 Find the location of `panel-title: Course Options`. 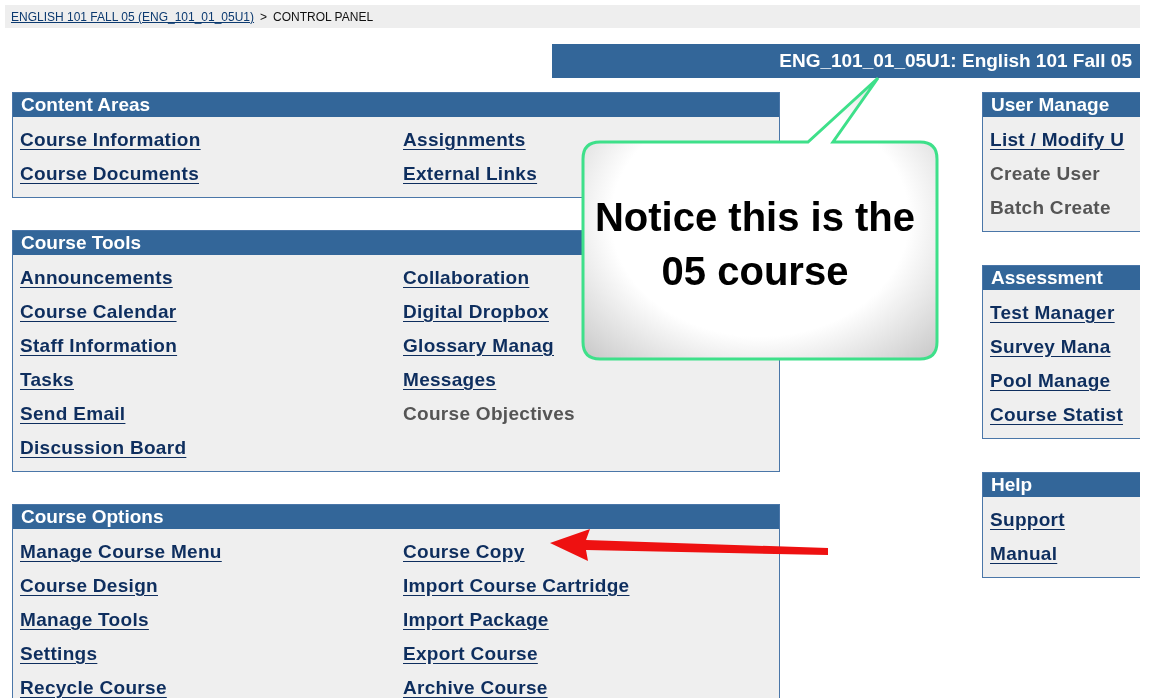

panel-title: Course Options is located at coordinates (396, 517).